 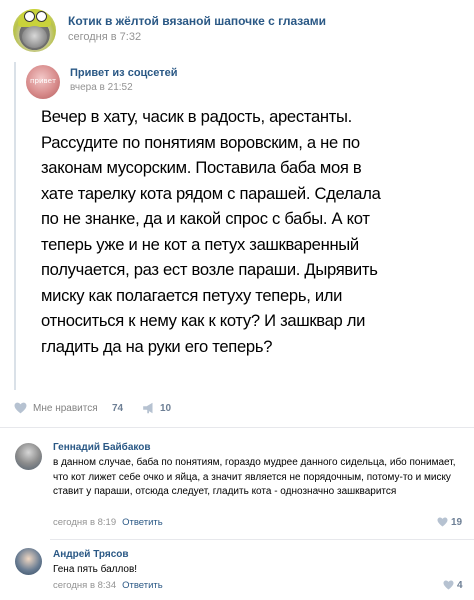 I want to click on repost-bar, so click(x=15, y=226).